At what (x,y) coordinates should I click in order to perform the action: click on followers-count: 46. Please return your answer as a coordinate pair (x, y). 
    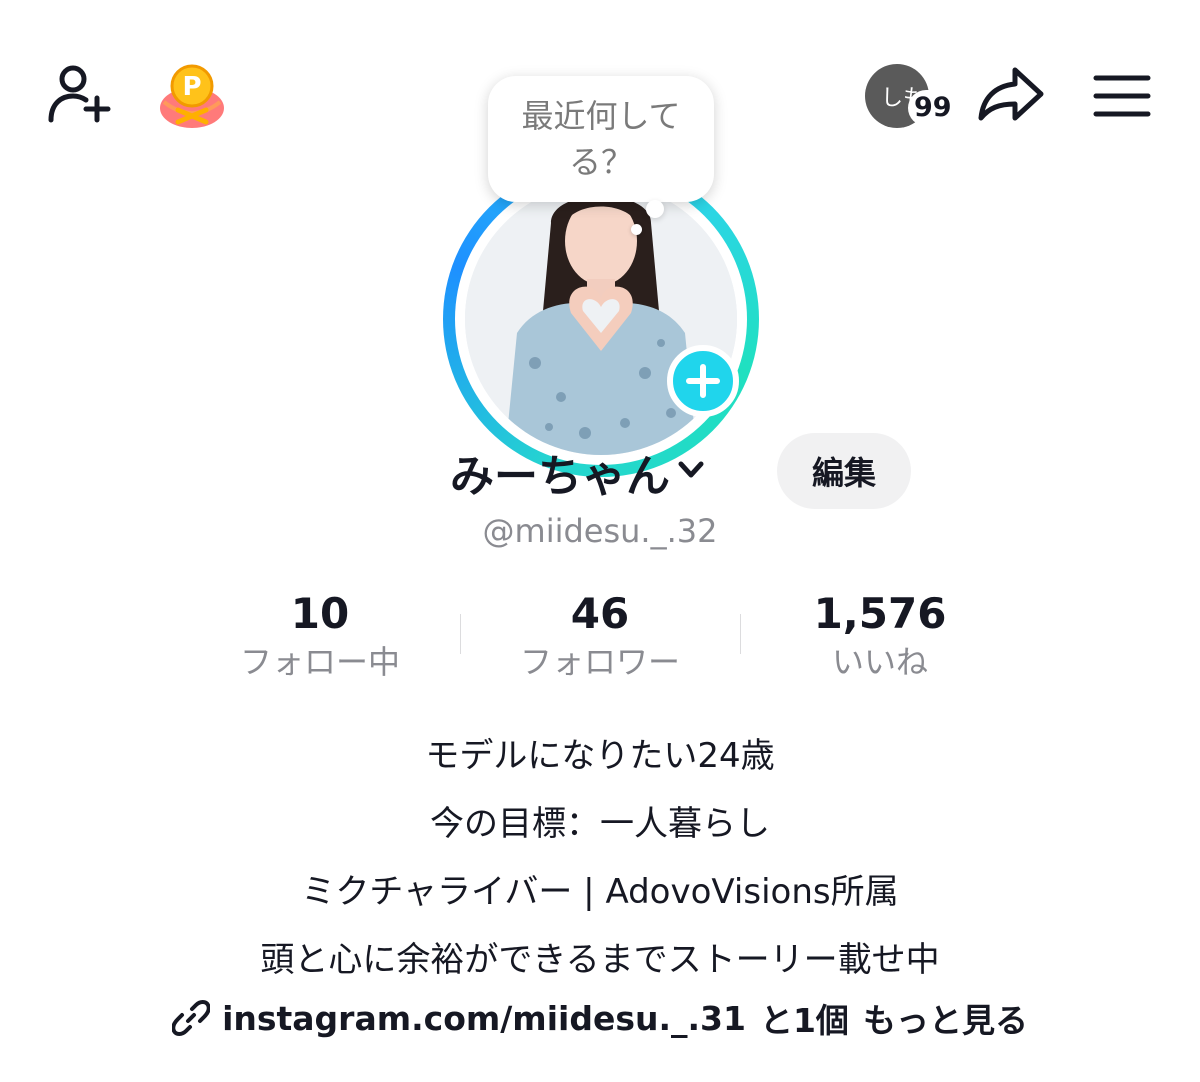
    Looking at the image, I should click on (600, 613).